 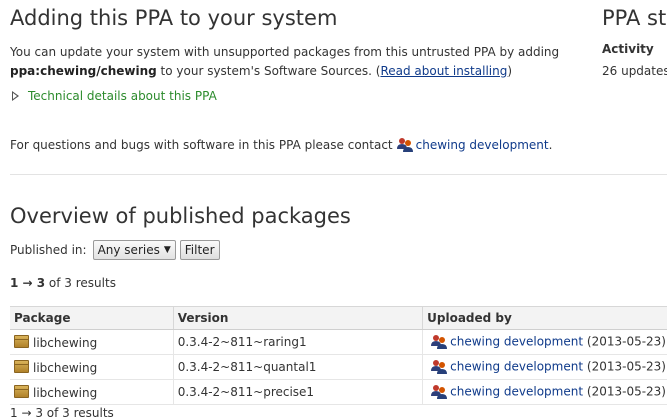 What do you see at coordinates (634, 71) in the screenshot?
I see `updates-text: 26 updates a` at bounding box center [634, 71].